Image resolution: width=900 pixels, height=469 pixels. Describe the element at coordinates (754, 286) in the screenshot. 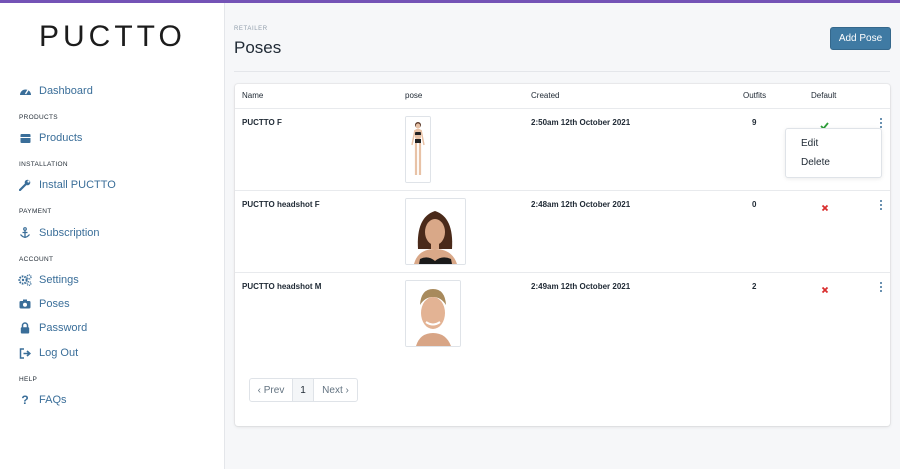

I see `table-row-outfits: 2` at that location.